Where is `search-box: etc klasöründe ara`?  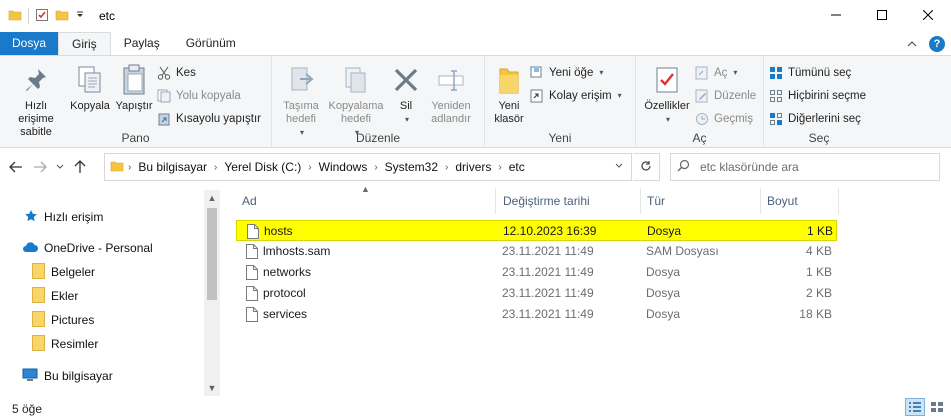
search-box: etc klasöründe ara is located at coordinates (805, 167).